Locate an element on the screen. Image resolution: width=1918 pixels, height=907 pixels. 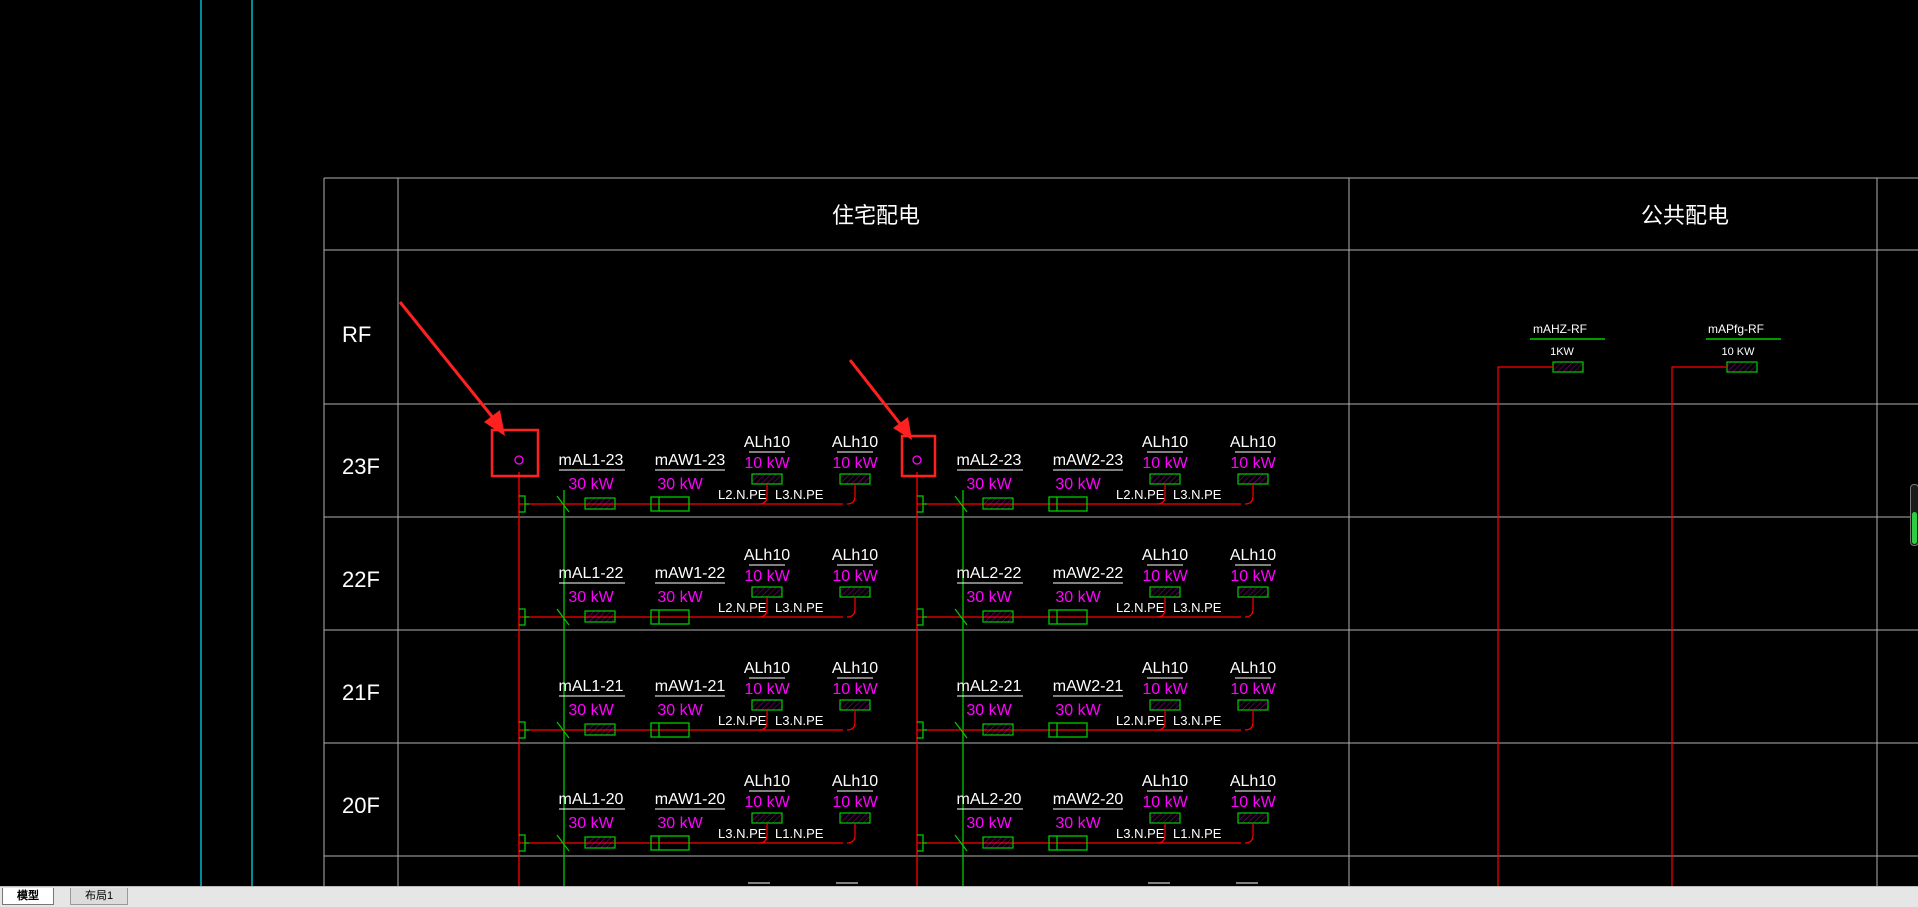
public-panel-name: mAPfg-RF is located at coordinates (1736, 329).